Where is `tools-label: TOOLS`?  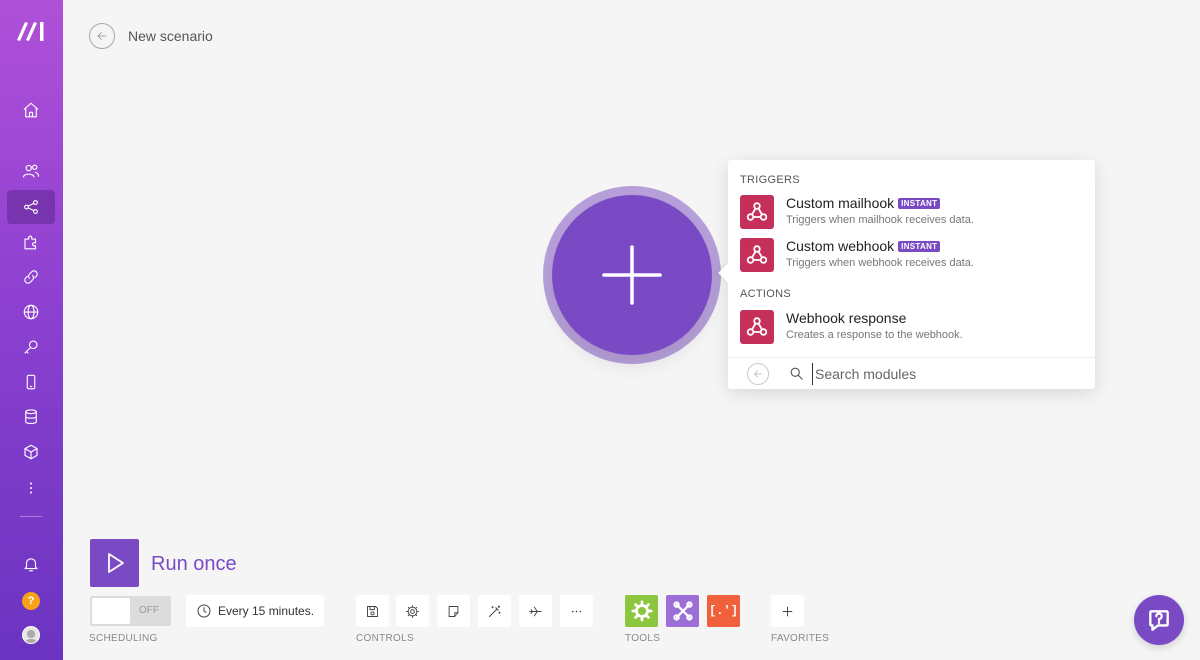 tools-label: TOOLS is located at coordinates (643, 638).